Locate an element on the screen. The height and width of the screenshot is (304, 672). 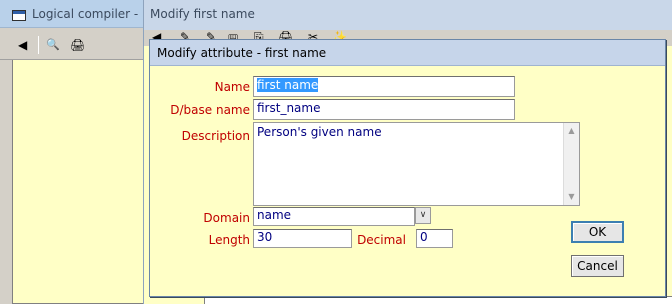
back-arrow-icon: ◀ is located at coordinates (22, 45).